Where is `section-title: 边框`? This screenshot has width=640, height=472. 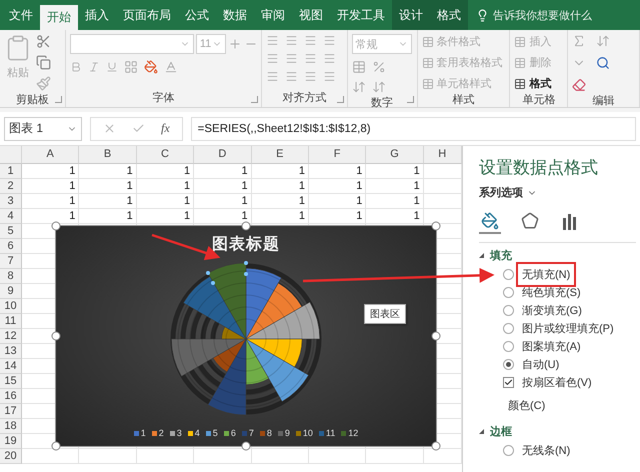 section-title: 边框 is located at coordinates (501, 431).